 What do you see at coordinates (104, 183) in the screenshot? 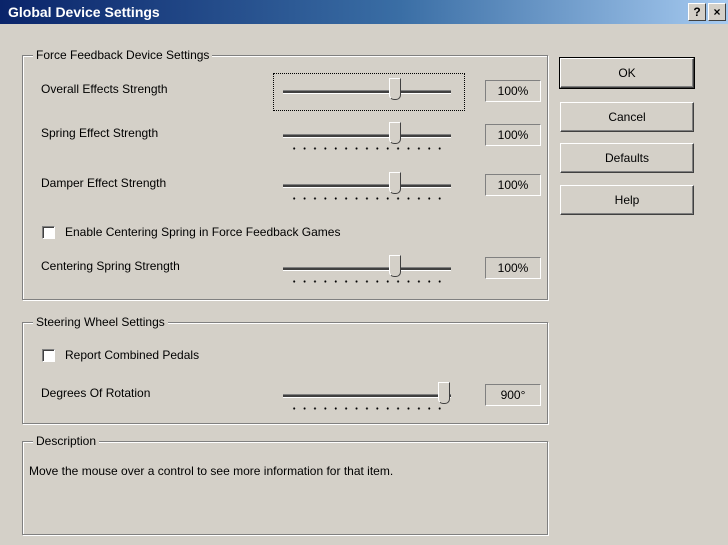
I see `damper-effect-label: Damper Effect Strength` at bounding box center [104, 183].